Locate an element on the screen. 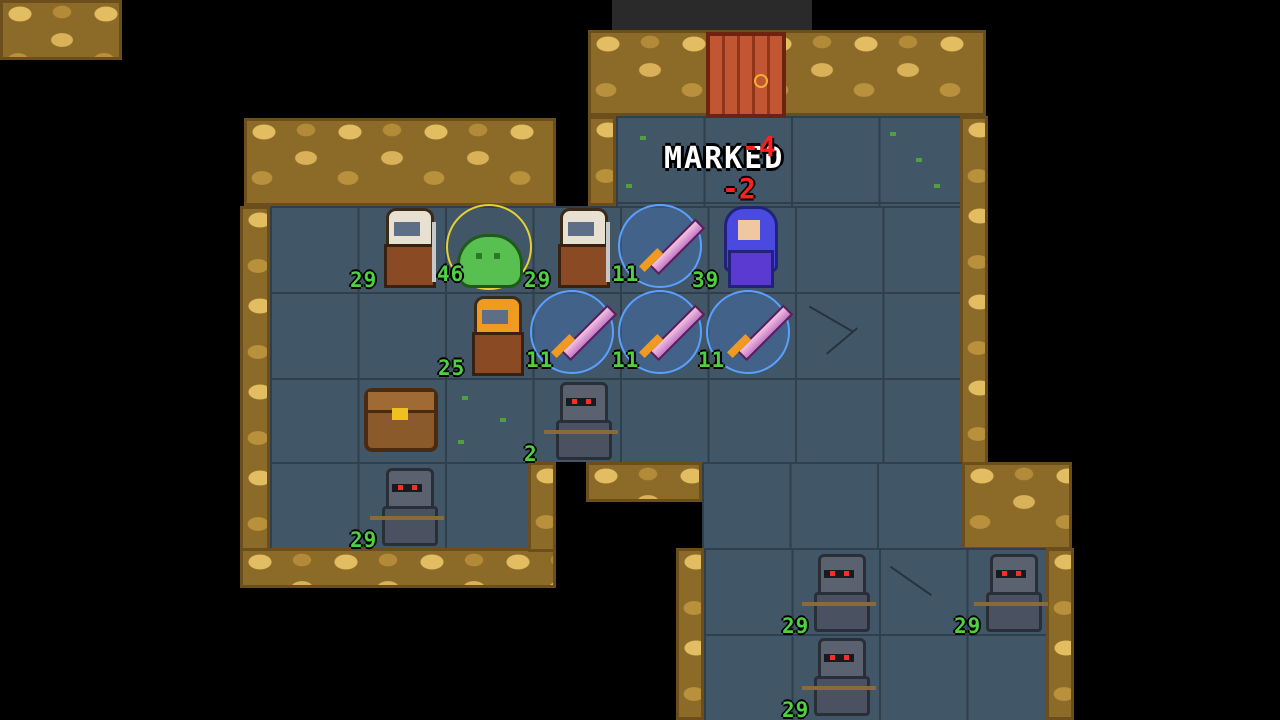 The width and height of the screenshot is (1280, 720). chest-icon is located at coordinates (401, 420).